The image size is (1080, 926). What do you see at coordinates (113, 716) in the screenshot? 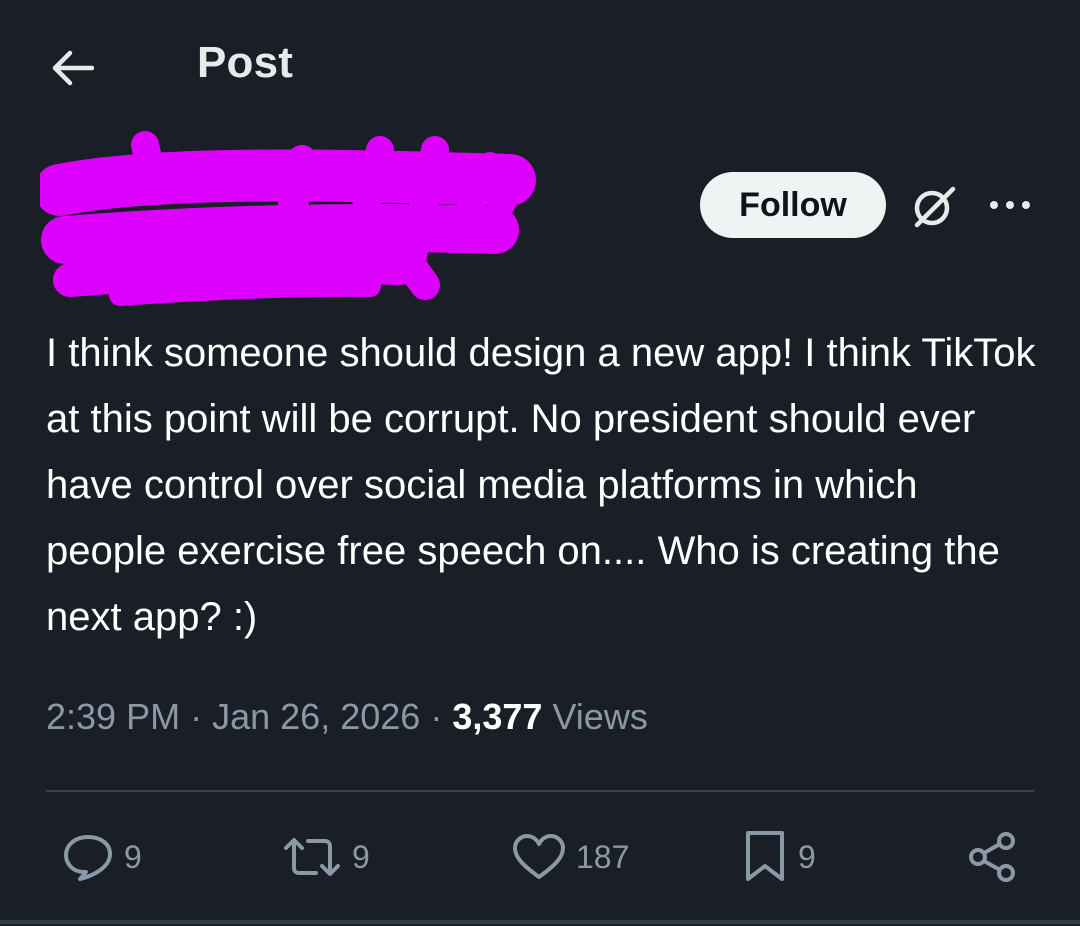
I see `post-time: 2:39 PM` at bounding box center [113, 716].